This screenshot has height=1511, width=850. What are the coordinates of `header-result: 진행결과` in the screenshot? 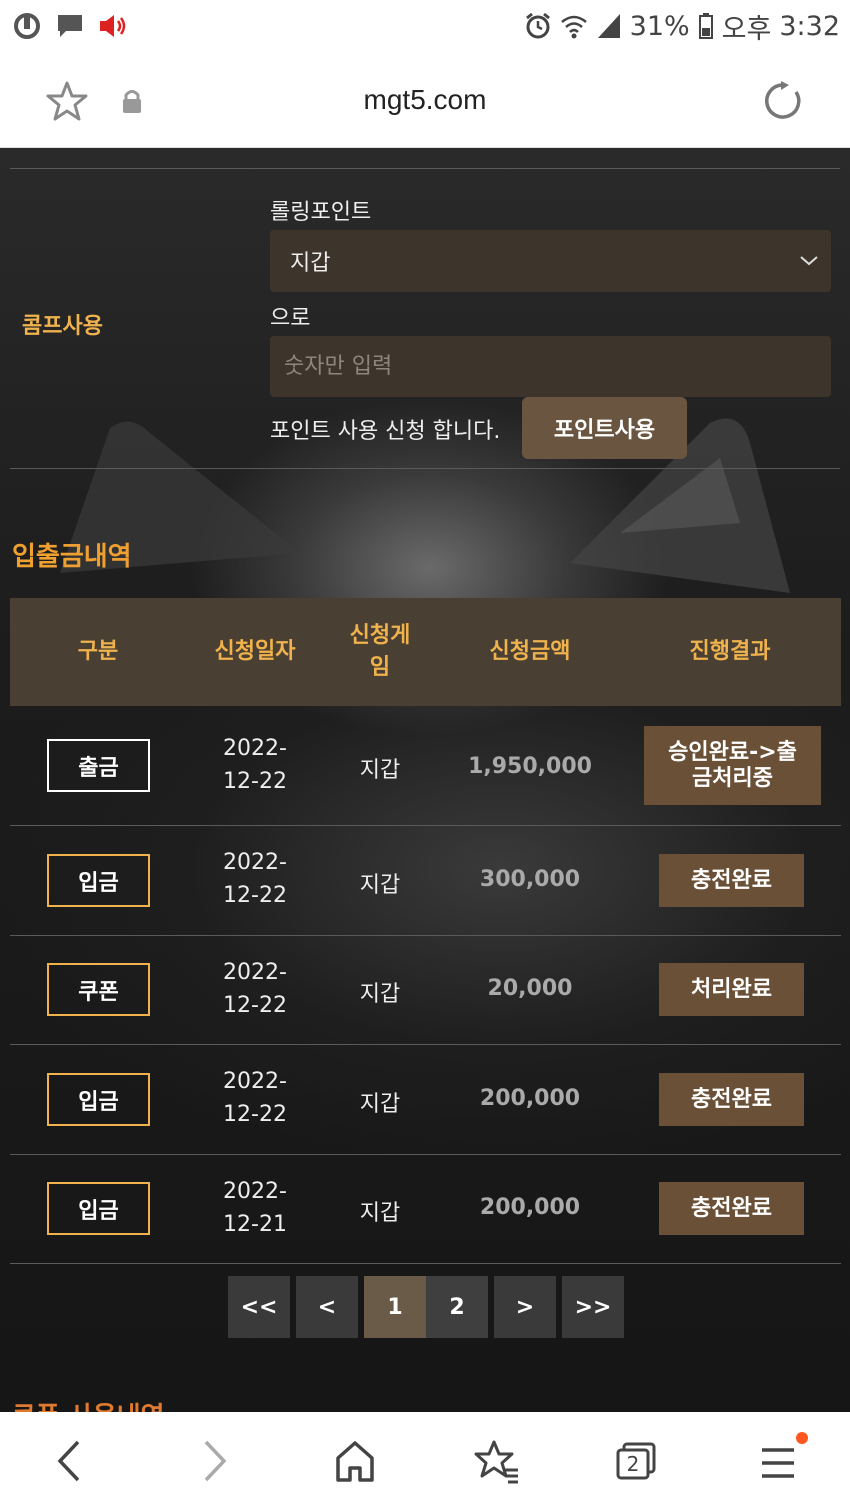 It's located at (730, 651).